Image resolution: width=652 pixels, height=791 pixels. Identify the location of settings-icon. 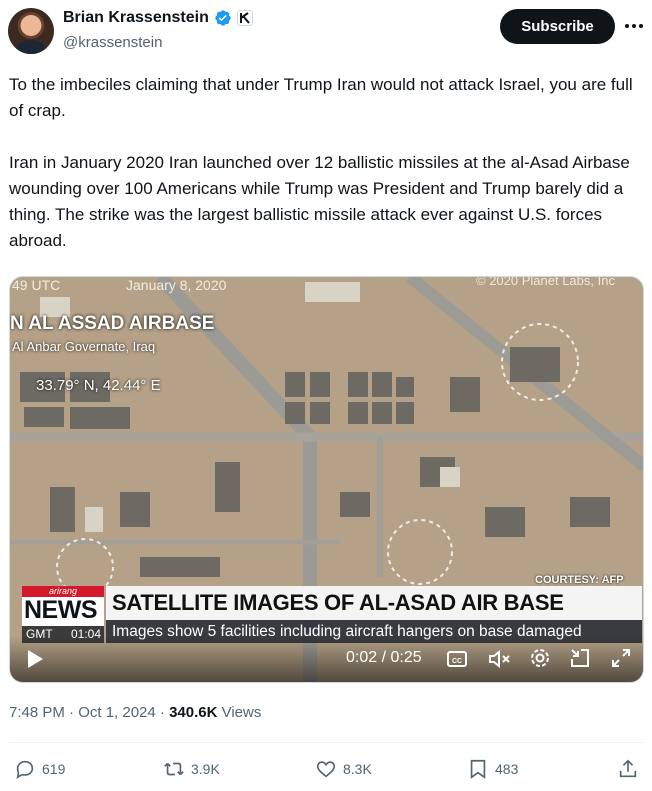
(540, 658).